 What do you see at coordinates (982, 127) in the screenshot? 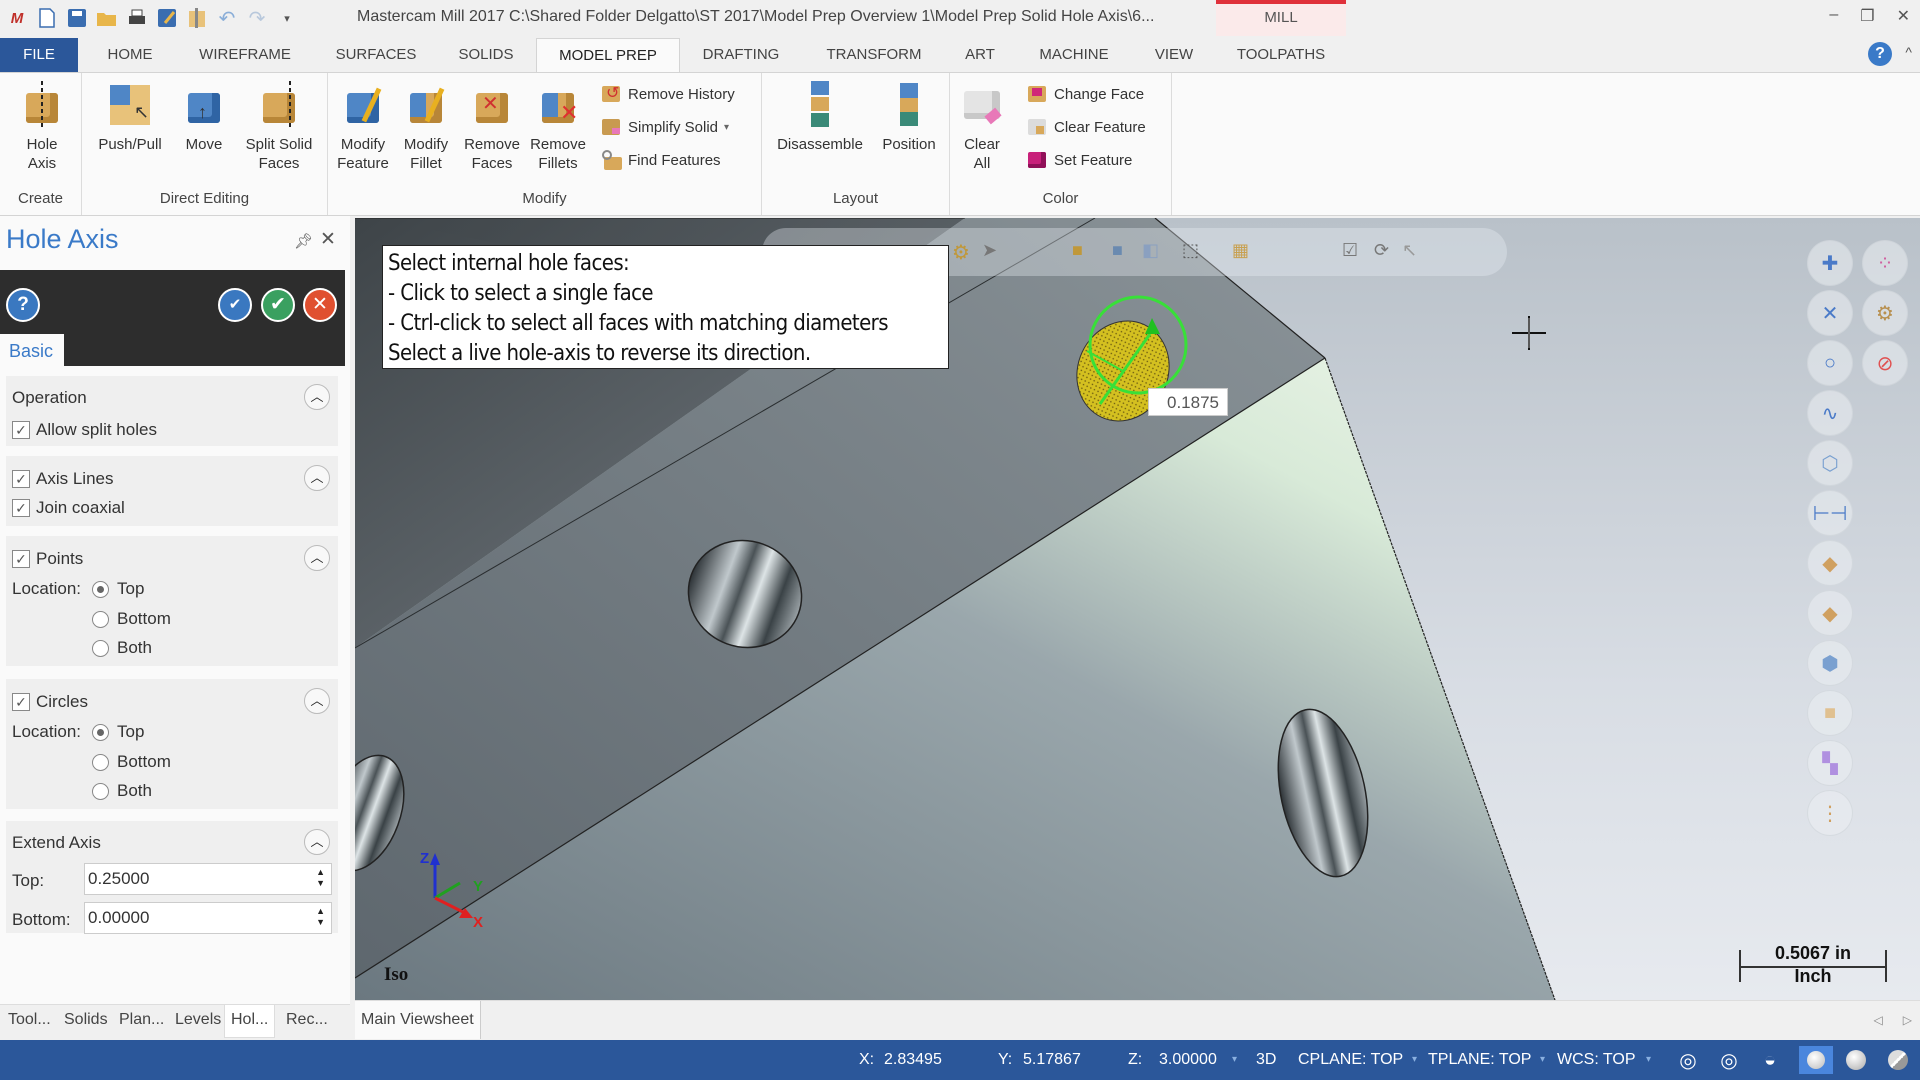
I see `clear-all-button: Clear All` at bounding box center [982, 127].